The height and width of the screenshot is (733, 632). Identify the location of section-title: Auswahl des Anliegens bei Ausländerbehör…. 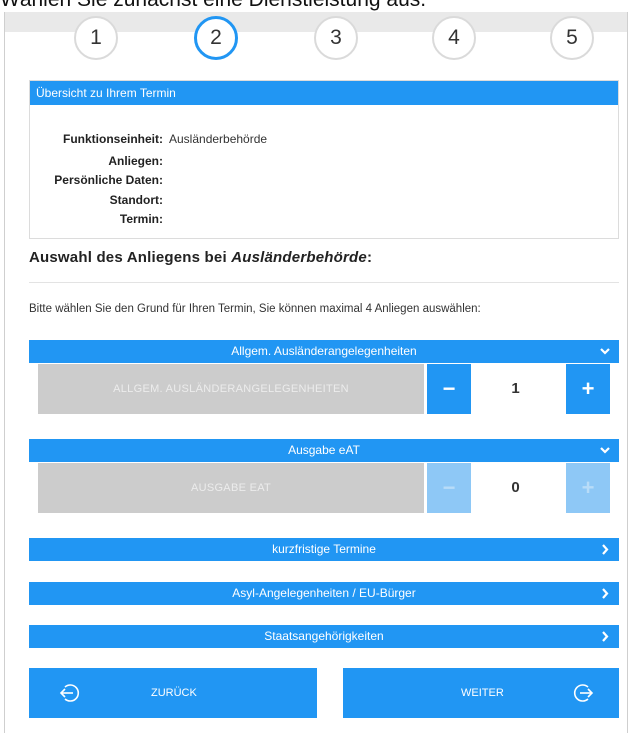
(200, 257).